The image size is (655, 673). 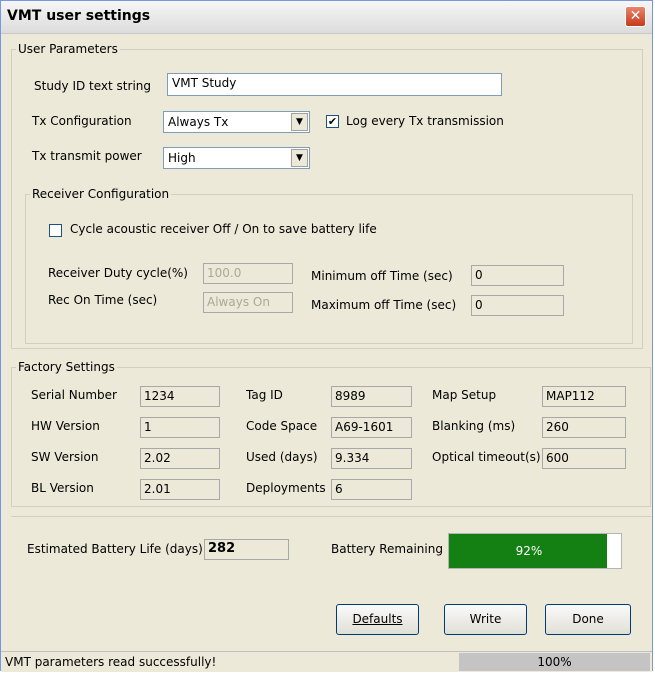 I want to click on receiver-config-legend: Receiver Configuration, so click(x=101, y=194).